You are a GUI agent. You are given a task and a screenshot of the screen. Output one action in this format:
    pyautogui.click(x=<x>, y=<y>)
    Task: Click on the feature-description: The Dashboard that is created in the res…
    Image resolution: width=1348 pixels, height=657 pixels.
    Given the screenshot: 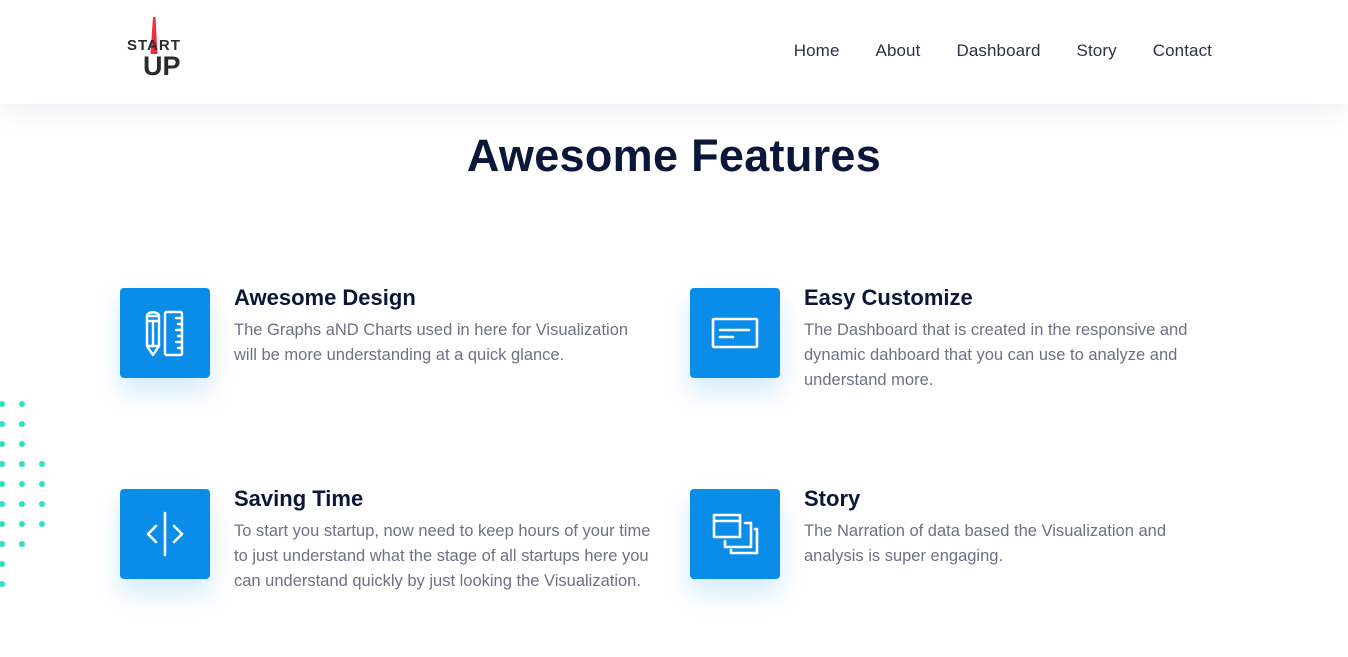 What is the action you would take?
    pyautogui.click(x=996, y=355)
    